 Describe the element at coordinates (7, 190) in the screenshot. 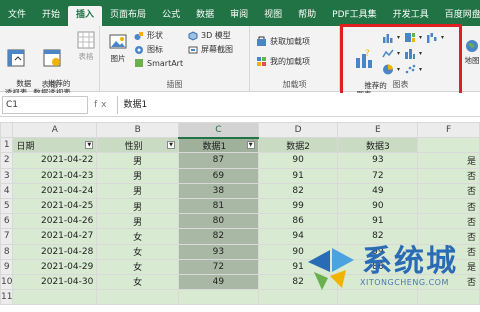

I see `row-header: 4` at that location.